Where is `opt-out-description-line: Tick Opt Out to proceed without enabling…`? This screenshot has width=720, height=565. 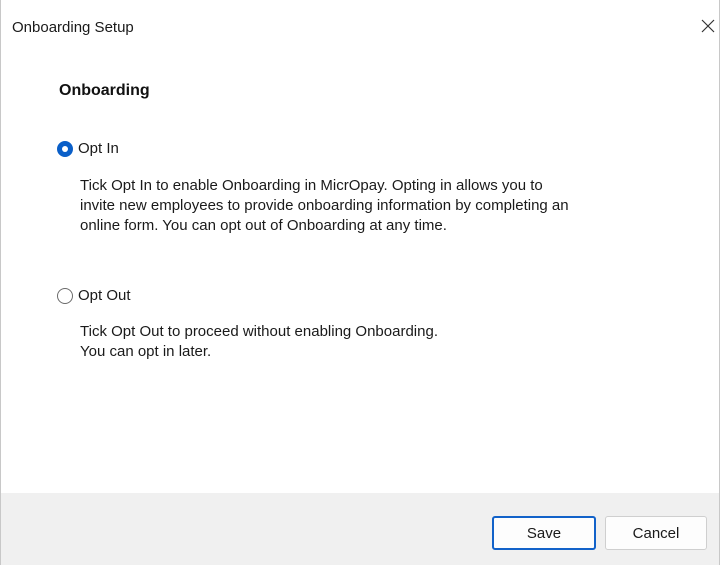
opt-out-description-line: Tick Opt Out to proceed without enabling… is located at coordinates (259, 331).